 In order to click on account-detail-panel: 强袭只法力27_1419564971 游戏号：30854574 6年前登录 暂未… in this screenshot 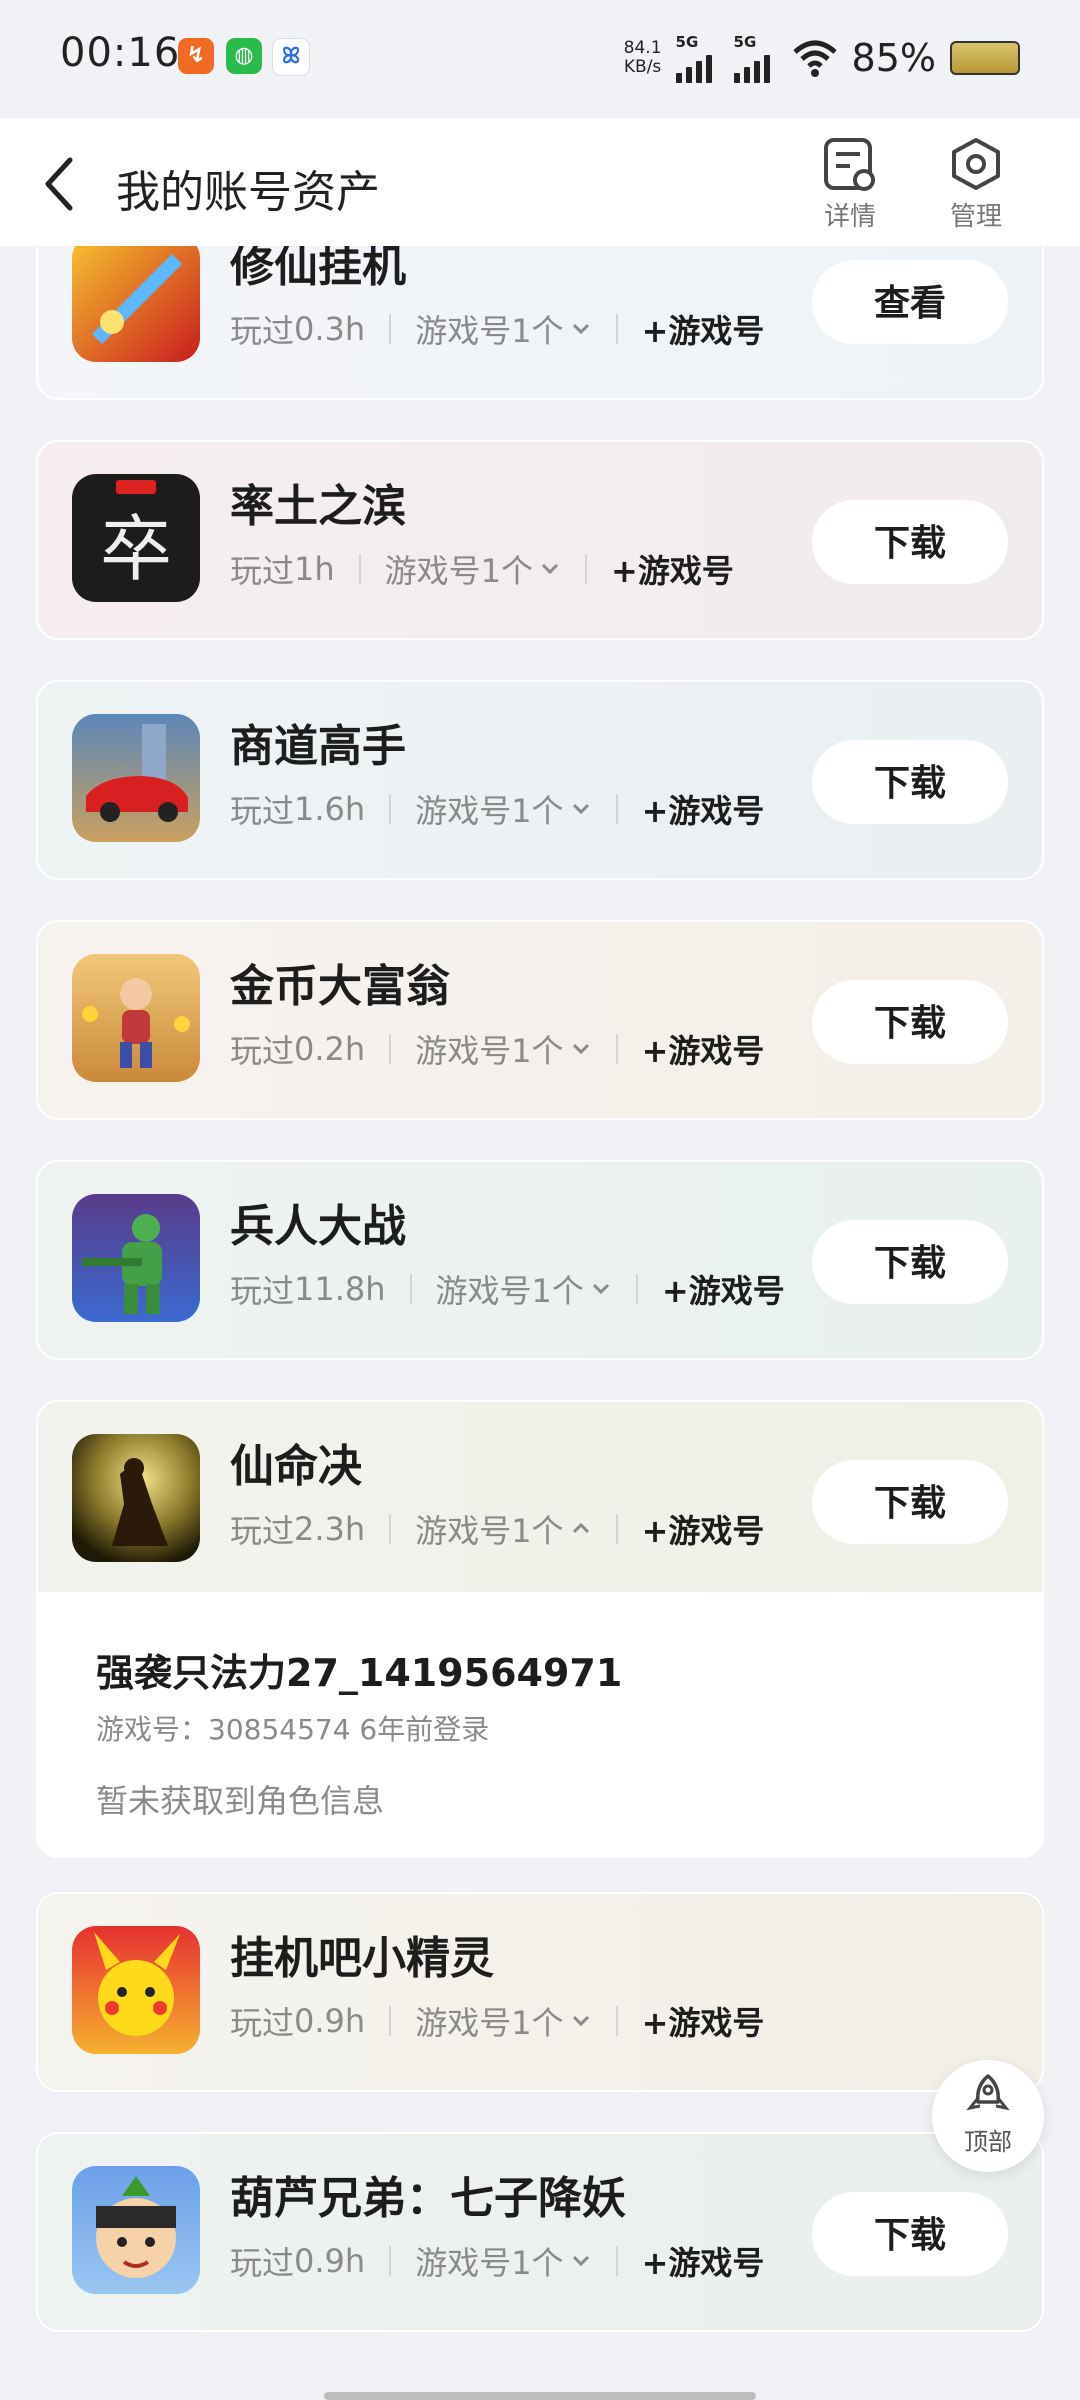, I will do `click(540, 1725)`.